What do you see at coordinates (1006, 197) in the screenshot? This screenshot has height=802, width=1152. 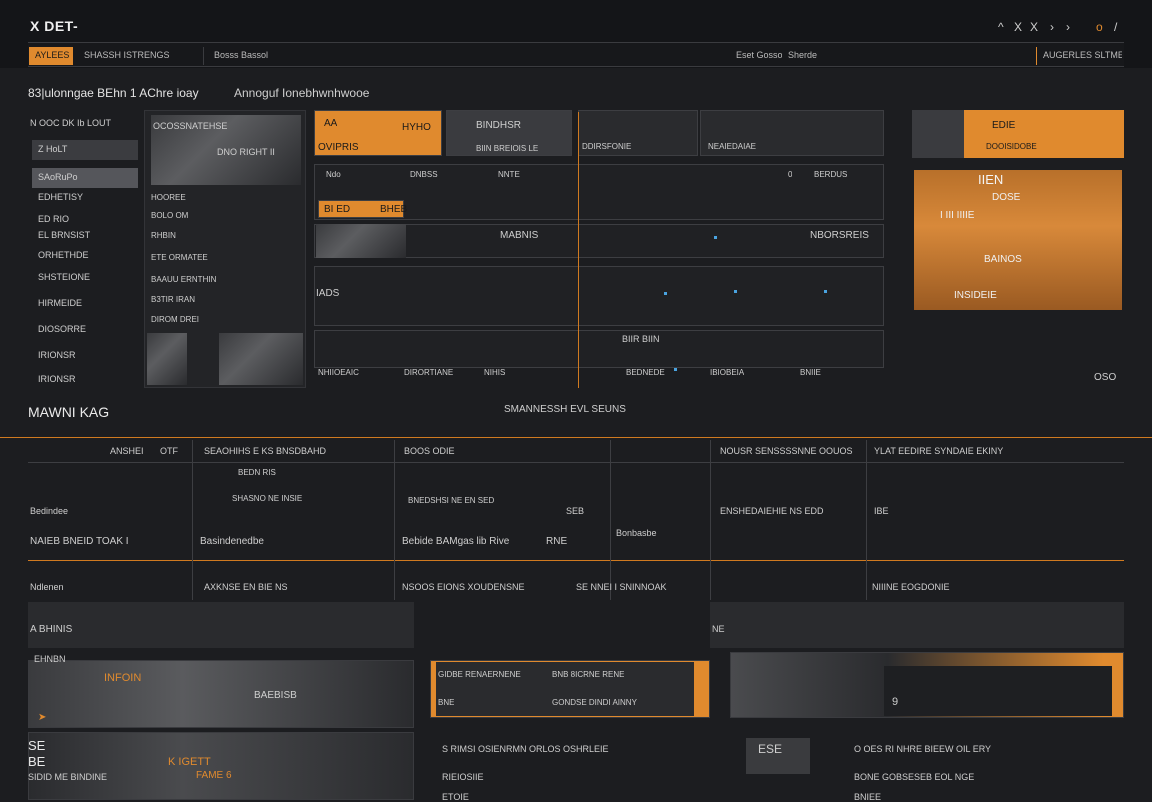 I see `preview-subtitle: DOSE` at bounding box center [1006, 197].